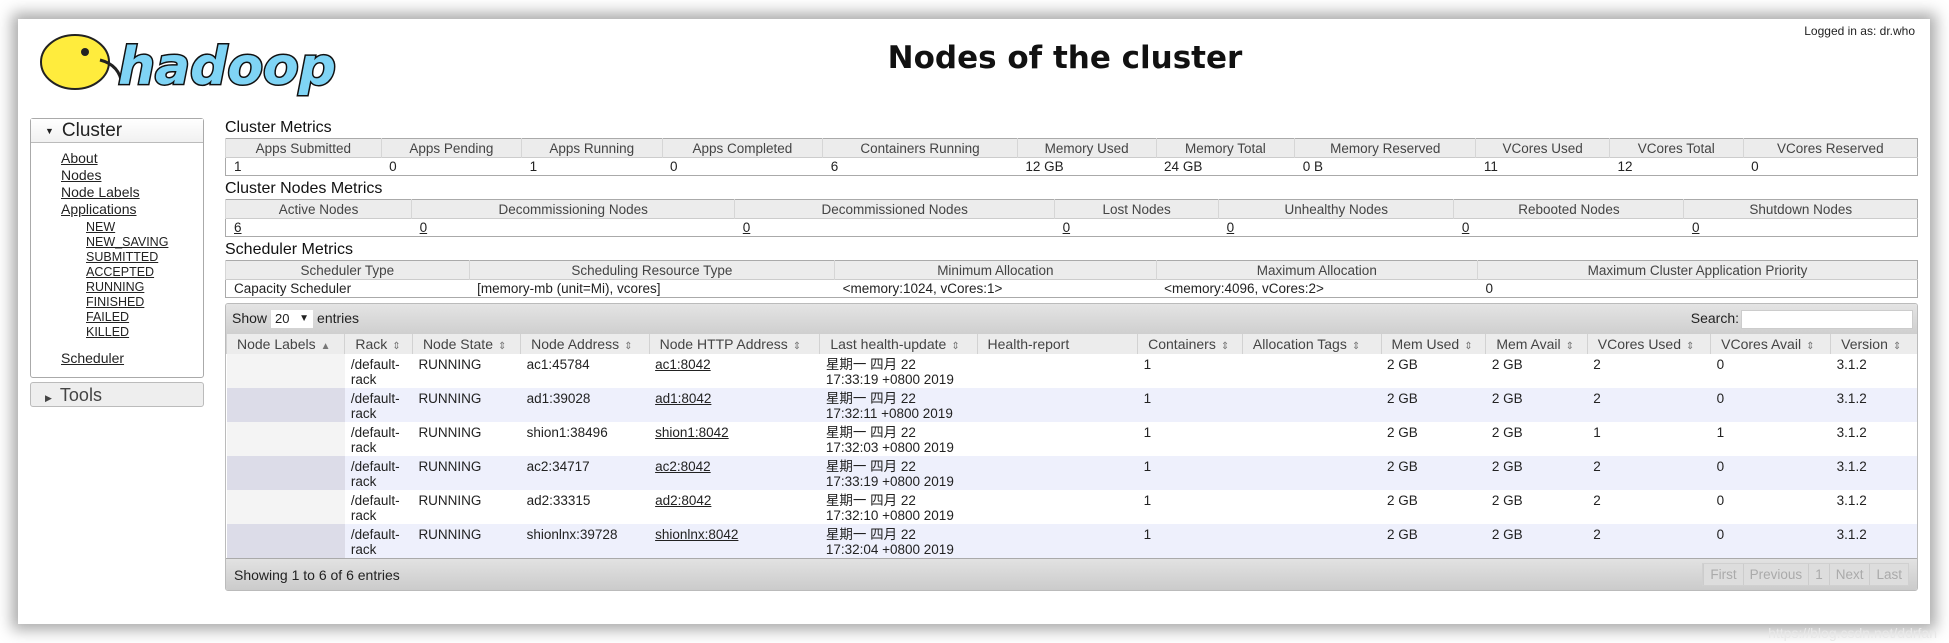 This screenshot has height=643, width=1949. Describe the element at coordinates (132, 358) in the screenshot. I see `nav-scheduler: Scheduler` at that location.